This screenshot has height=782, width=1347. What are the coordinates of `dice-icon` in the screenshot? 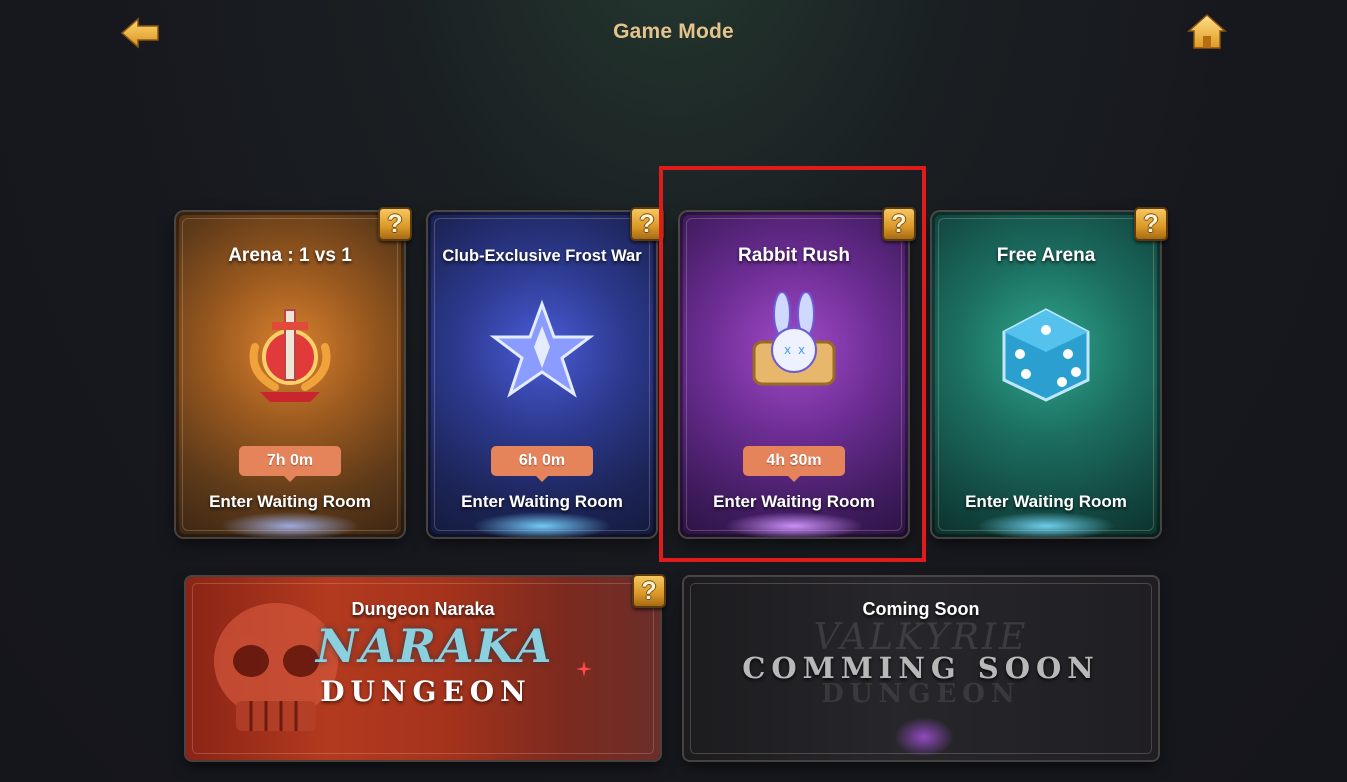 It's located at (1046, 355).